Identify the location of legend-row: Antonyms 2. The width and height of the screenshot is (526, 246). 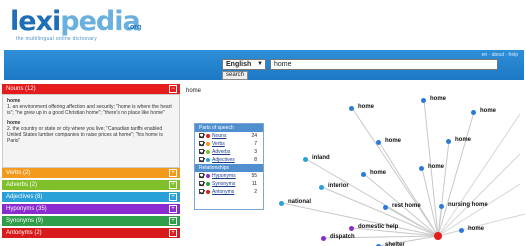
(229, 192).